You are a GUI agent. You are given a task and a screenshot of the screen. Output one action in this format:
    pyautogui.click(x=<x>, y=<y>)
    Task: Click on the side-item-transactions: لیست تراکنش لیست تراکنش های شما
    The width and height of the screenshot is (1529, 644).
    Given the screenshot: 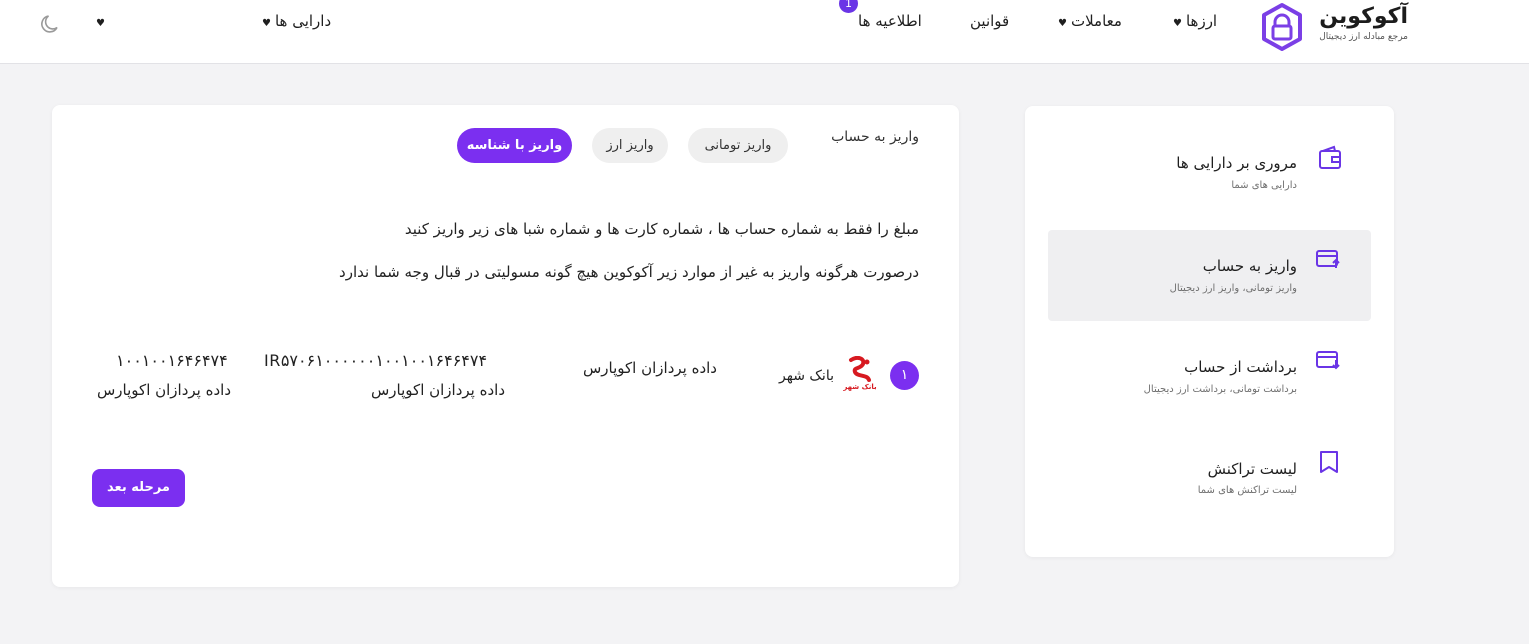 What is the action you would take?
    pyautogui.click(x=1209, y=477)
    